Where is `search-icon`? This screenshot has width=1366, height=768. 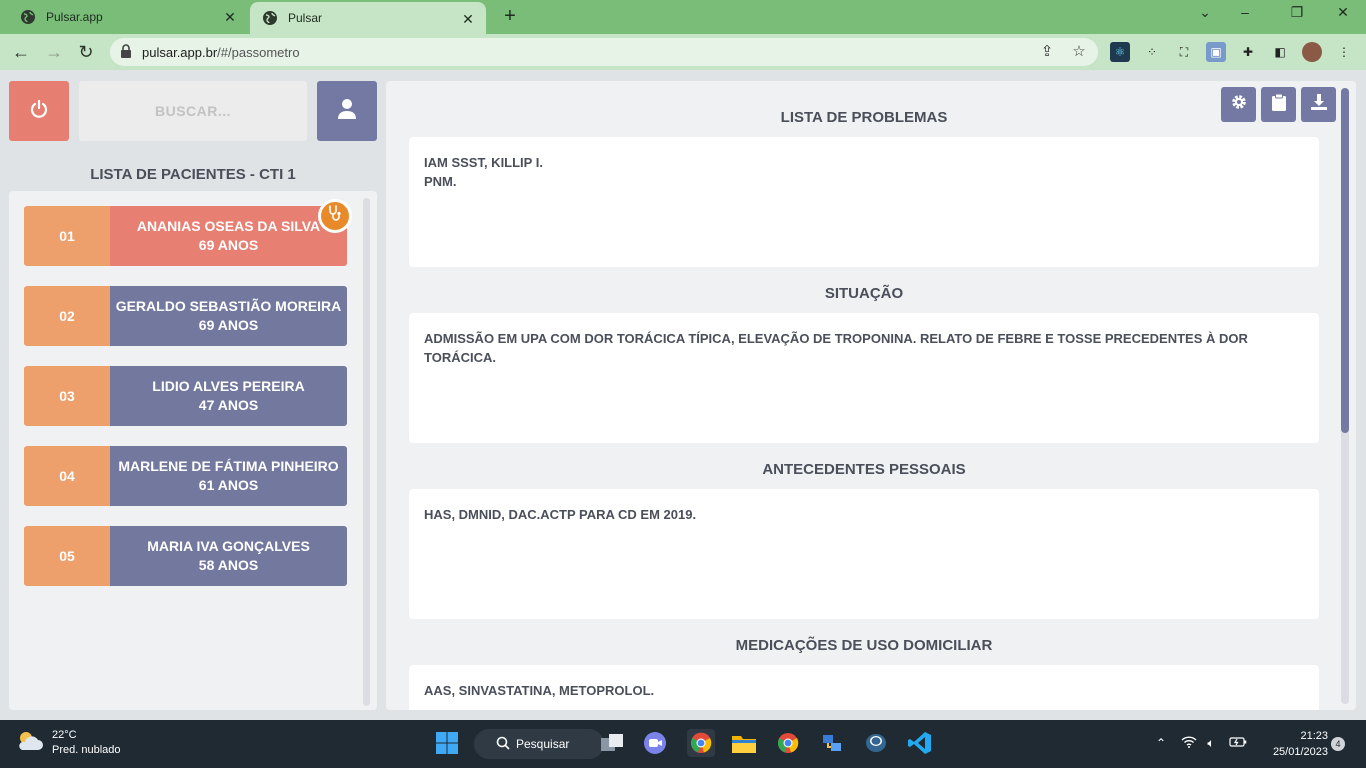 search-icon is located at coordinates (503, 744).